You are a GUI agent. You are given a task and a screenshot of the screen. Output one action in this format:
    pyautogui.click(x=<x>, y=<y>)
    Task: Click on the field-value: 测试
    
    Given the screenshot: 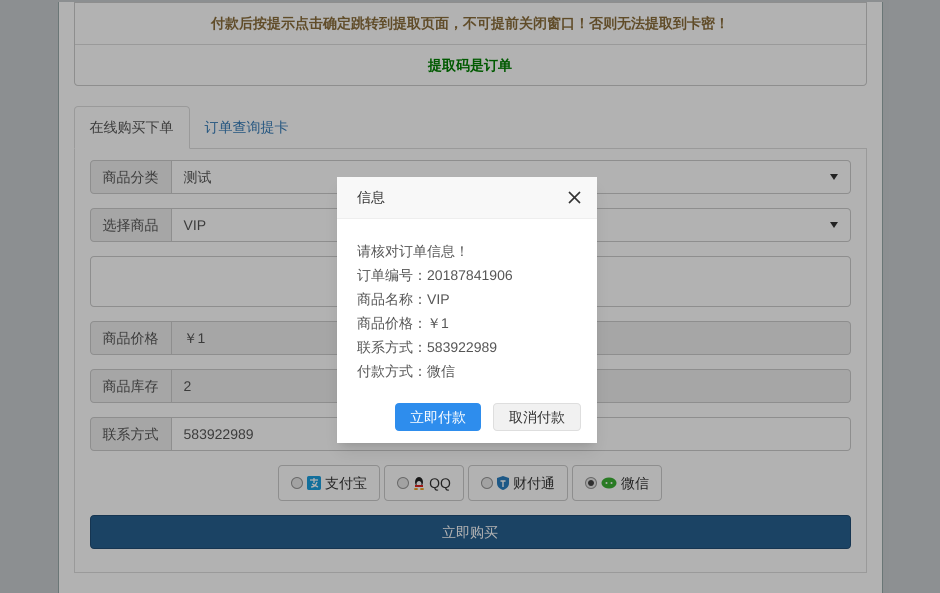 What is the action you would take?
    pyautogui.click(x=198, y=177)
    